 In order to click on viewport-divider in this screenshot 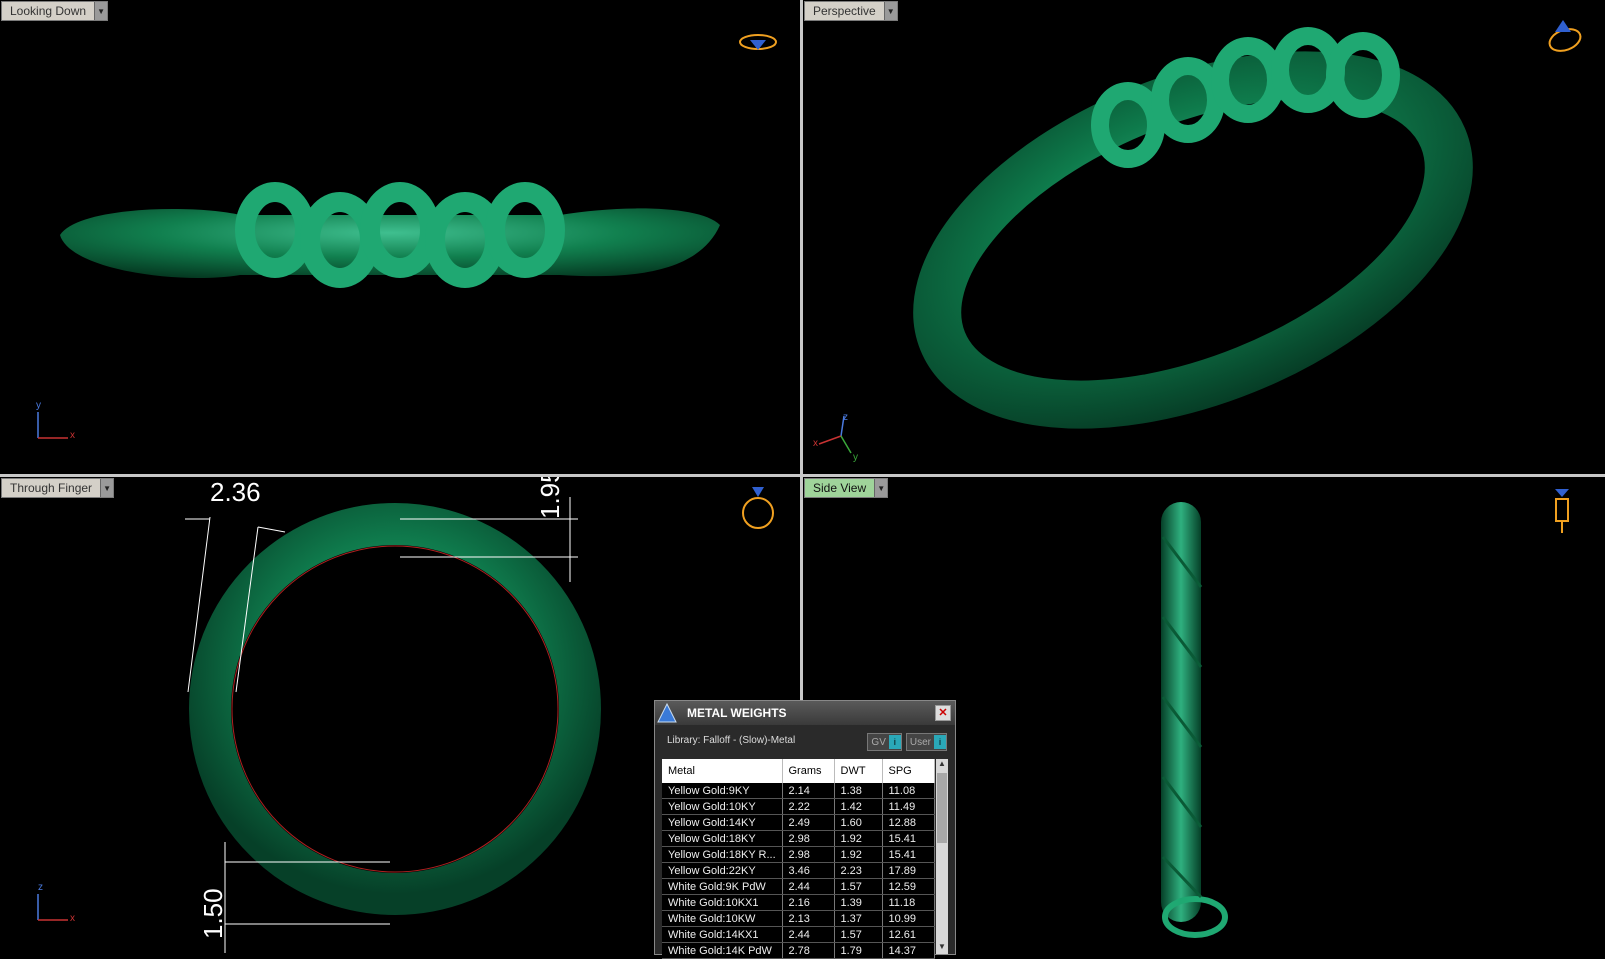, I will do `click(802, 475)`.